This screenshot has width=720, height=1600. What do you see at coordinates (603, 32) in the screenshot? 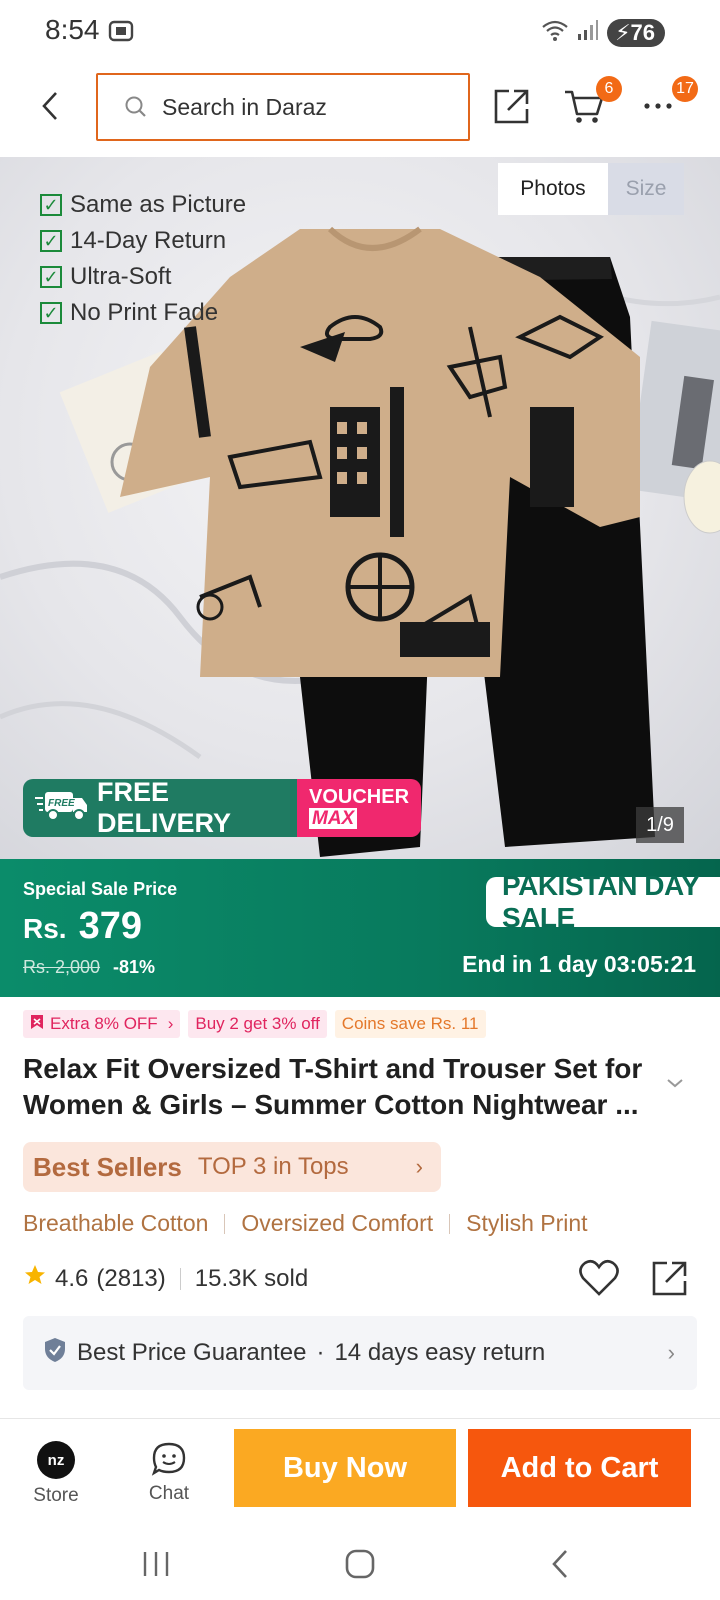
I see `status-icons: ⚡76` at bounding box center [603, 32].